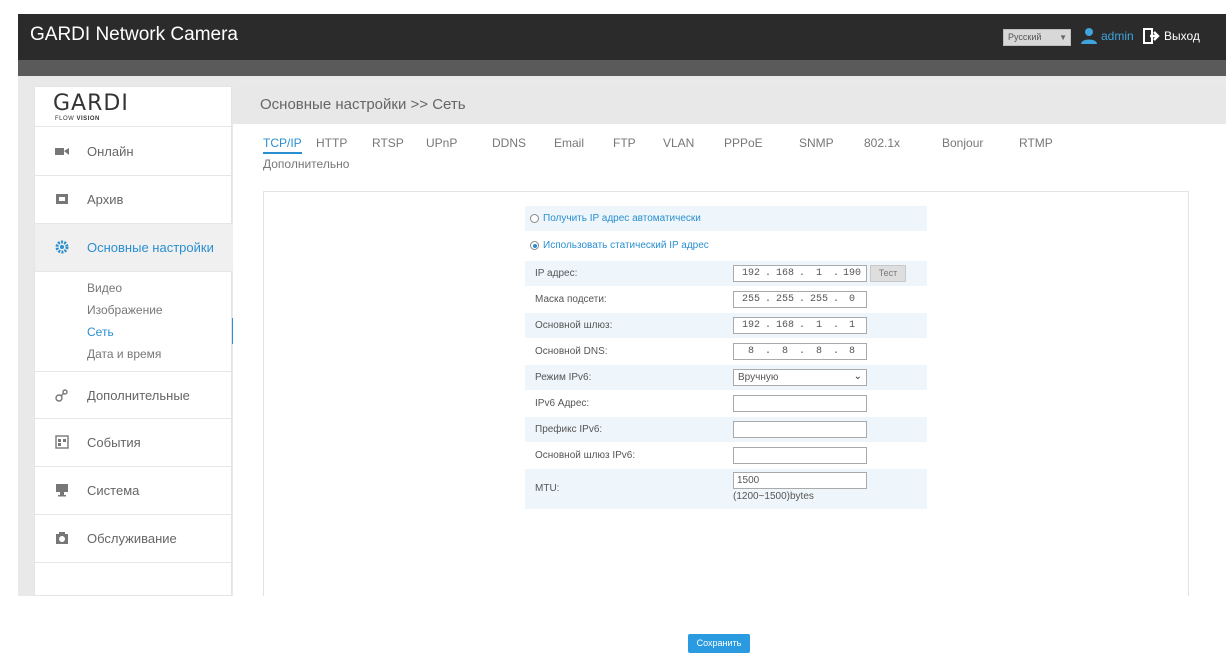 This screenshot has height=653, width=1226. I want to click on ipv6-prefix-input, so click(800, 429).